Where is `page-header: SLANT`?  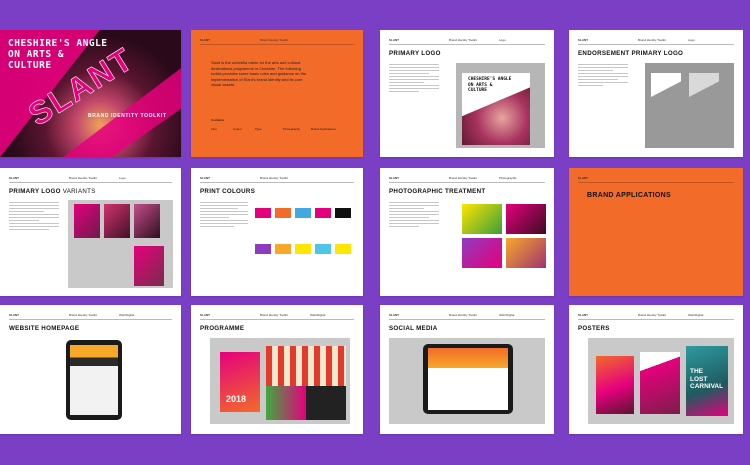
page-header: SLANT is located at coordinates (656, 179).